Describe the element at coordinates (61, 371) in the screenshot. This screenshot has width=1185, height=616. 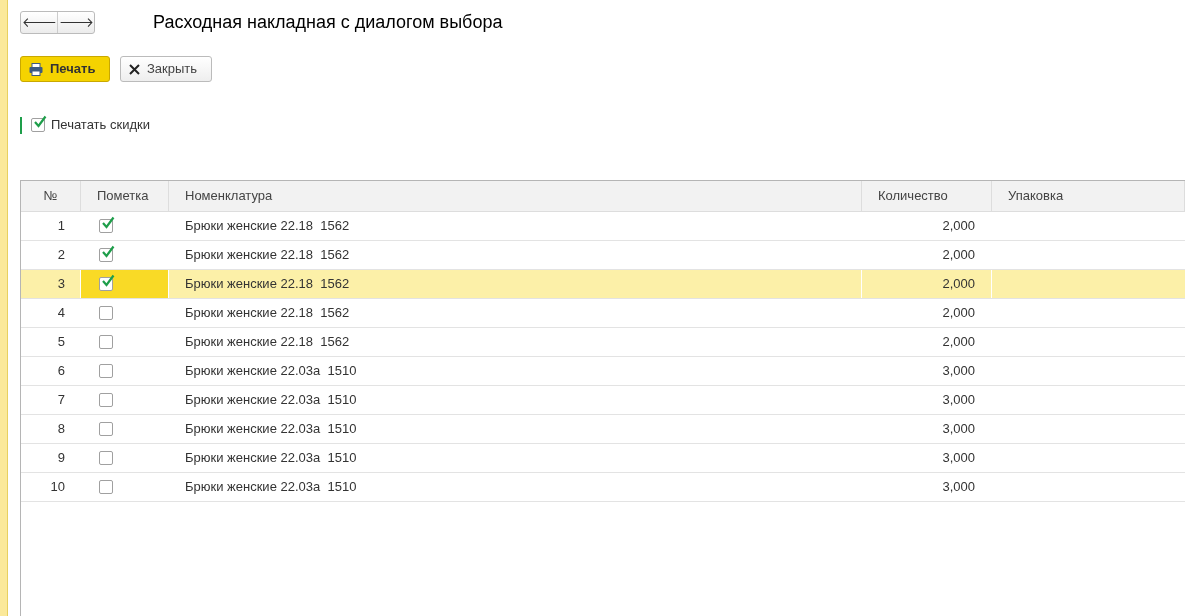
I see `row-number: 6` at that location.